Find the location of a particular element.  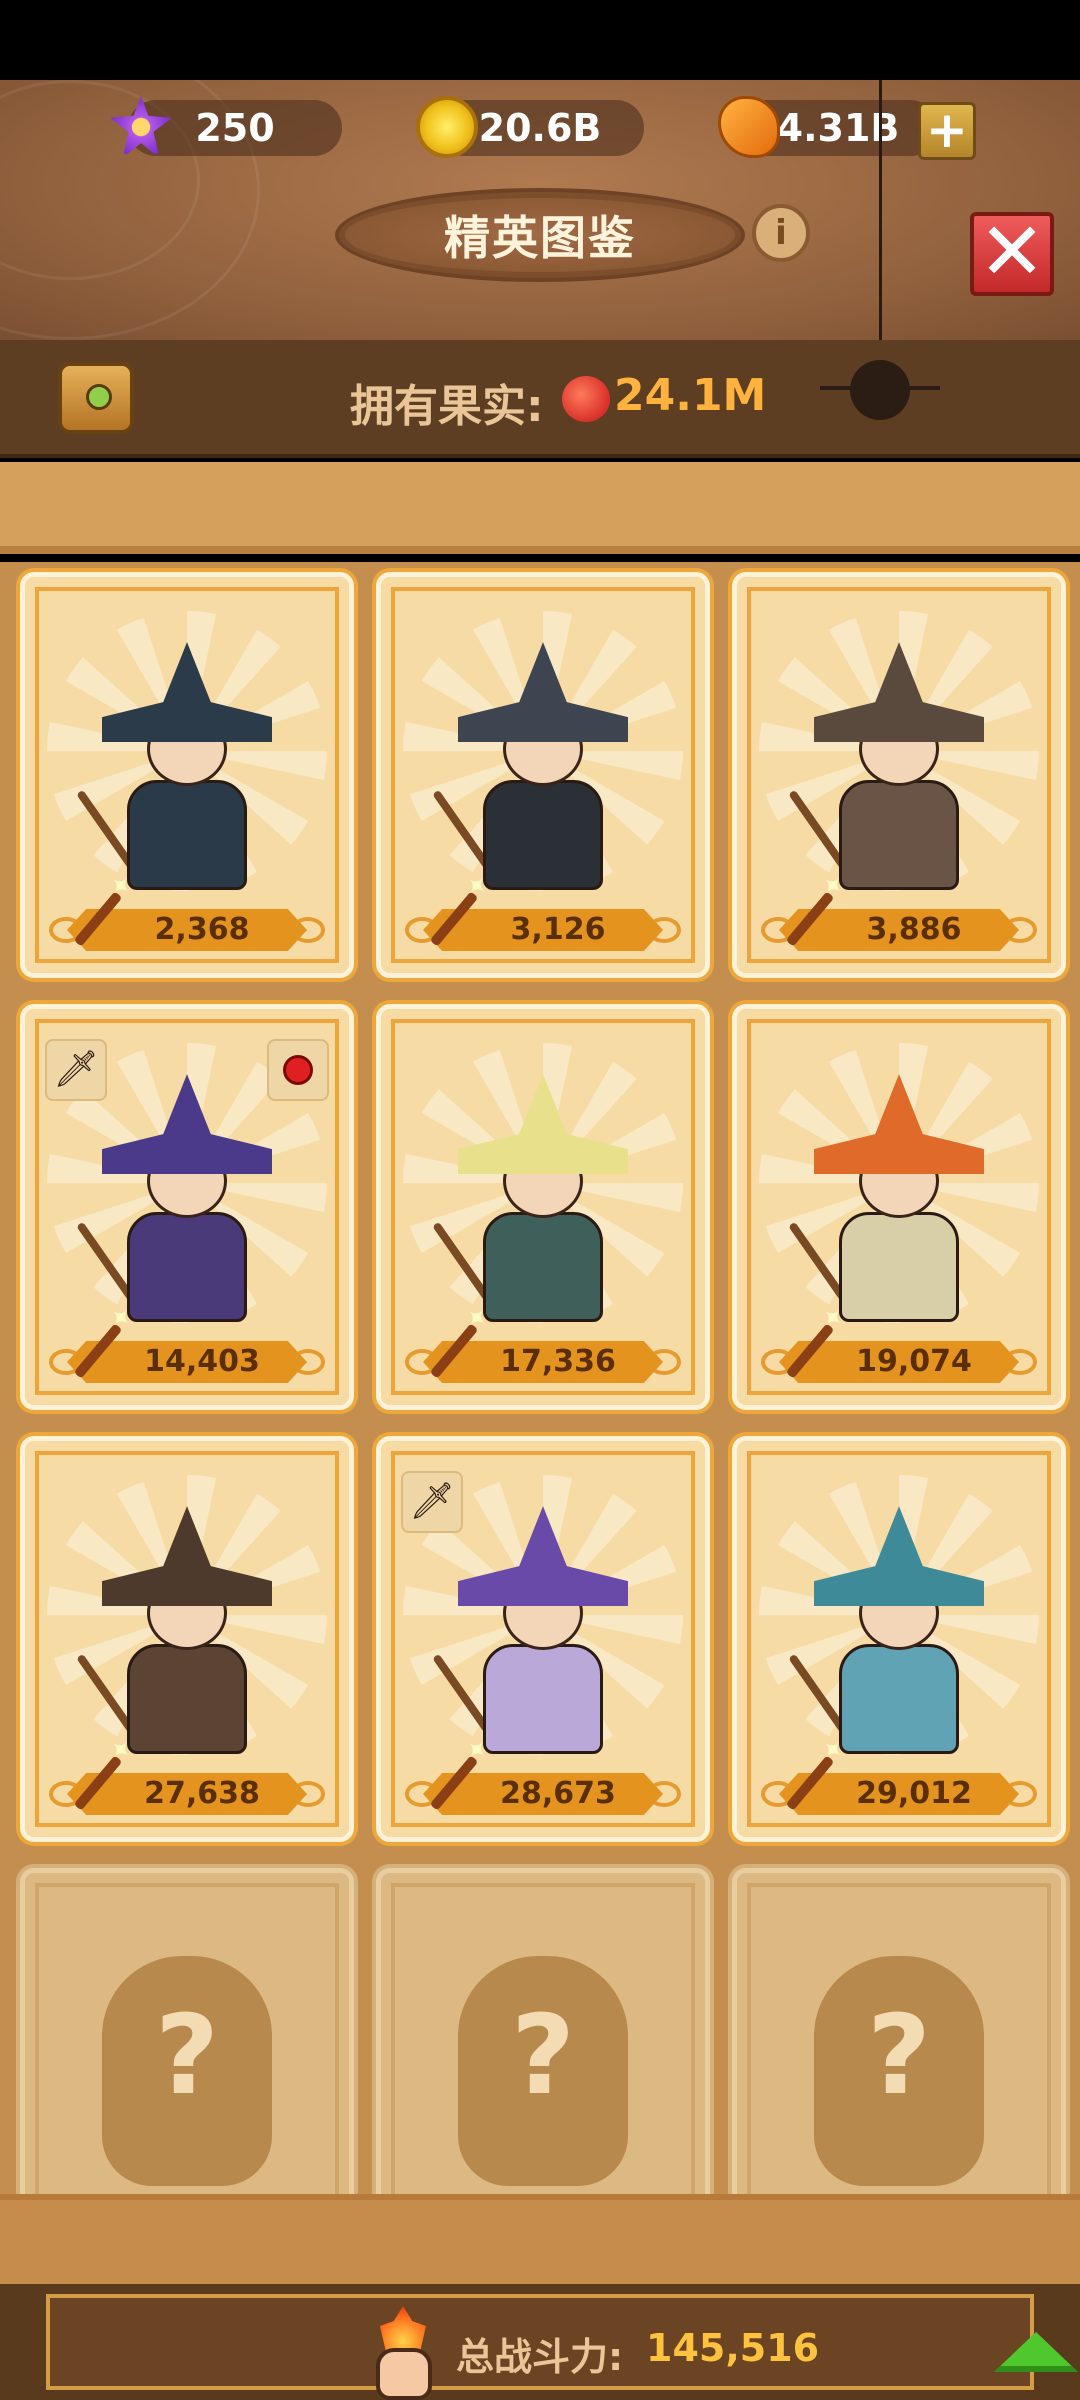

hero-card: 19,074 is located at coordinates (899, 1207).